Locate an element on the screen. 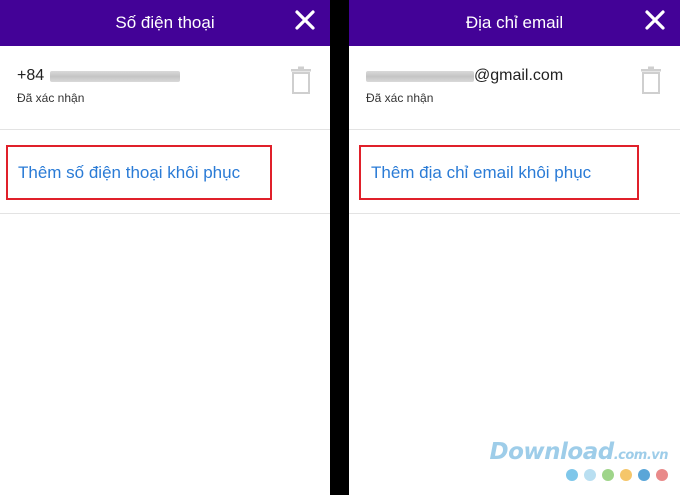 Image resolution: width=680 pixels, height=495 pixels. add-recovery-phone-label: Thêm số điện thoại khôi phục is located at coordinates (129, 172).